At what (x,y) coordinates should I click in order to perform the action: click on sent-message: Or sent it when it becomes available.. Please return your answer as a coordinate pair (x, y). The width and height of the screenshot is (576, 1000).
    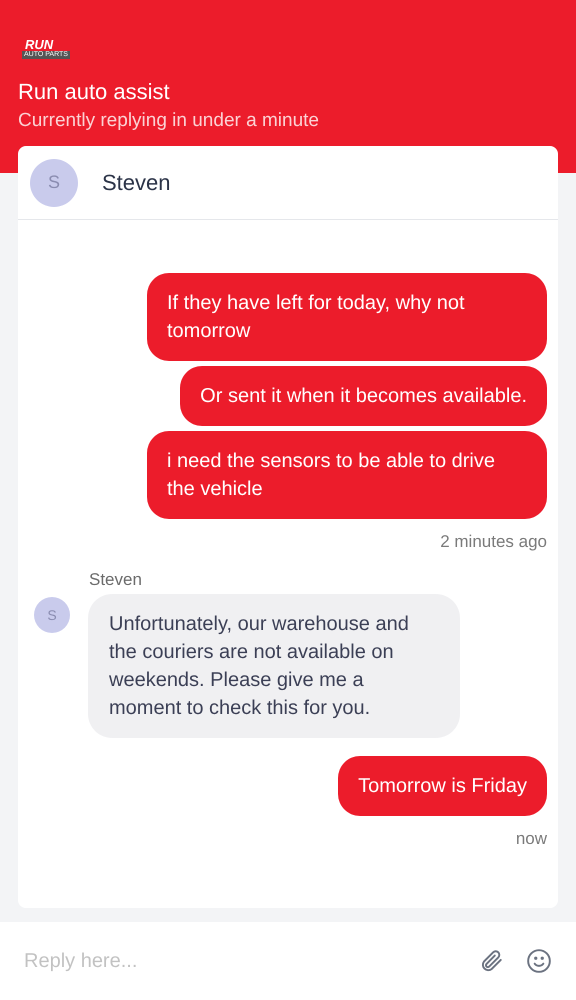
    Looking at the image, I should click on (363, 396).